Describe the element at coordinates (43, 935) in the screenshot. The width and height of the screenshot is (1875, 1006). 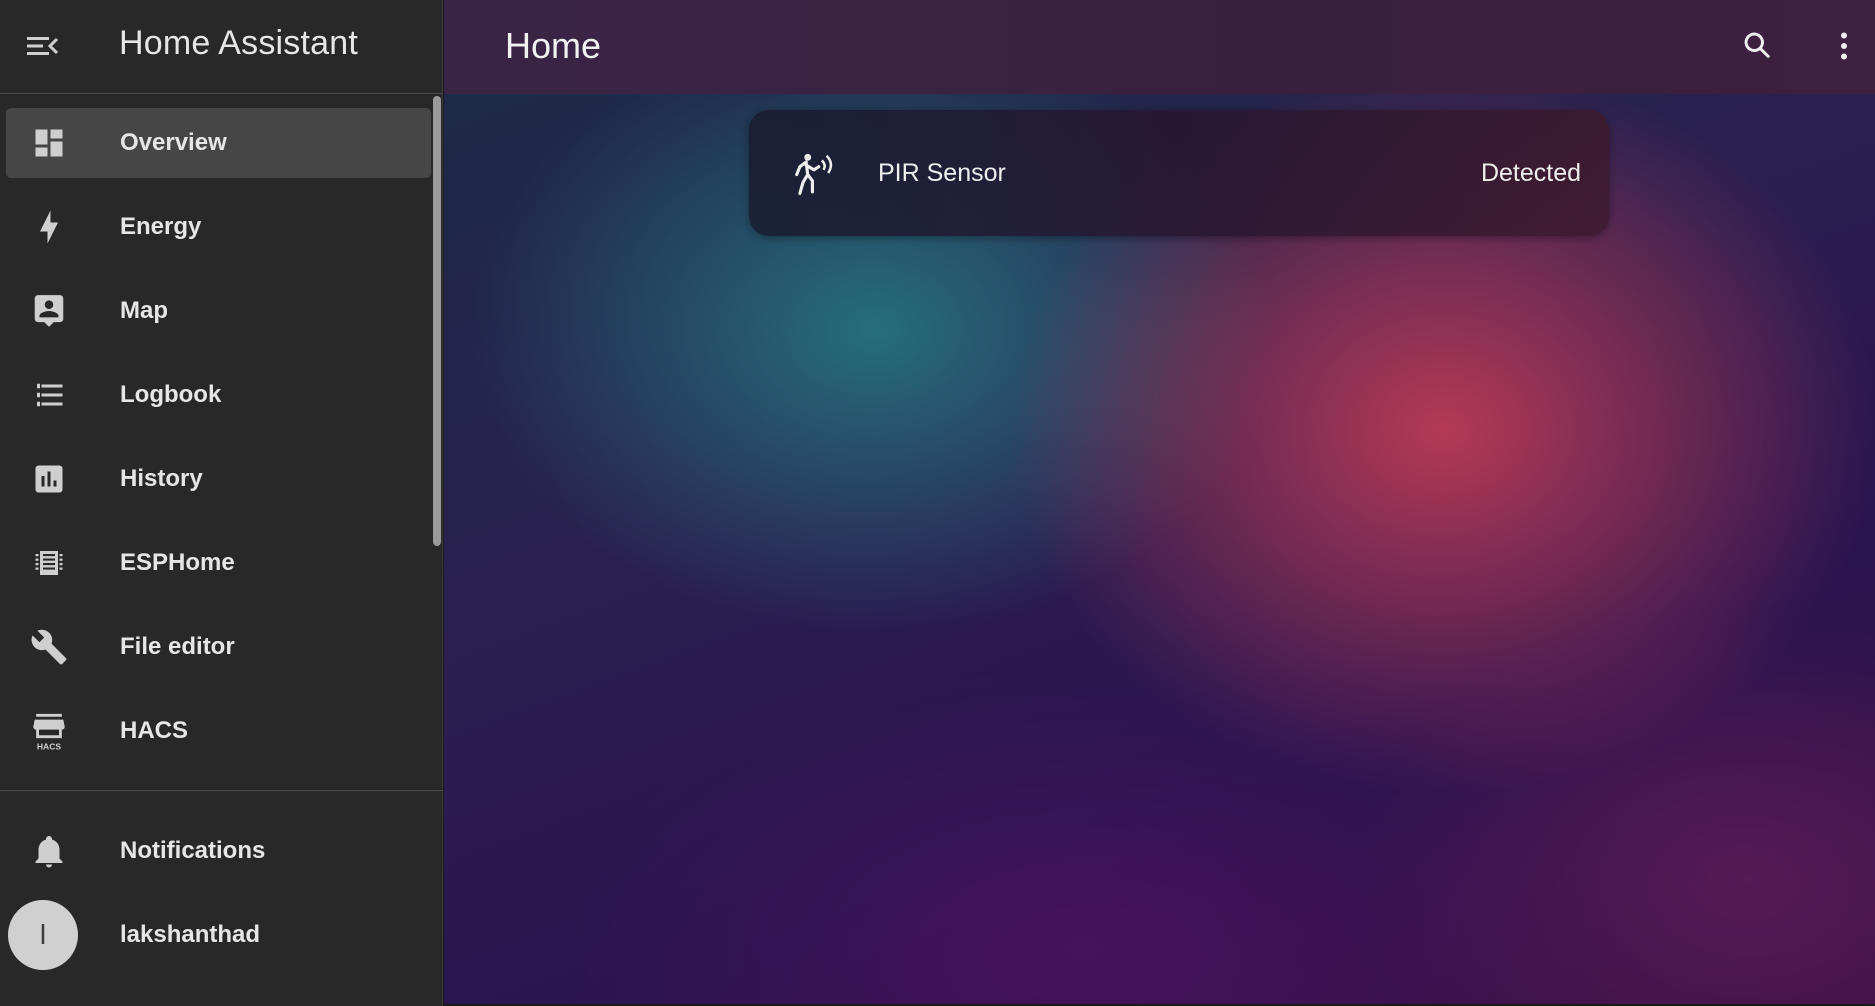
I see `avatar: l` at that location.